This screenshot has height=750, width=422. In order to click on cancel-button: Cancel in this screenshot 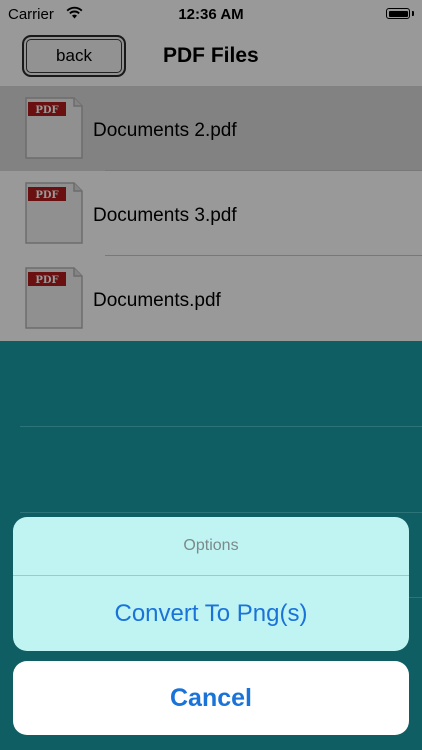, I will do `click(211, 698)`.